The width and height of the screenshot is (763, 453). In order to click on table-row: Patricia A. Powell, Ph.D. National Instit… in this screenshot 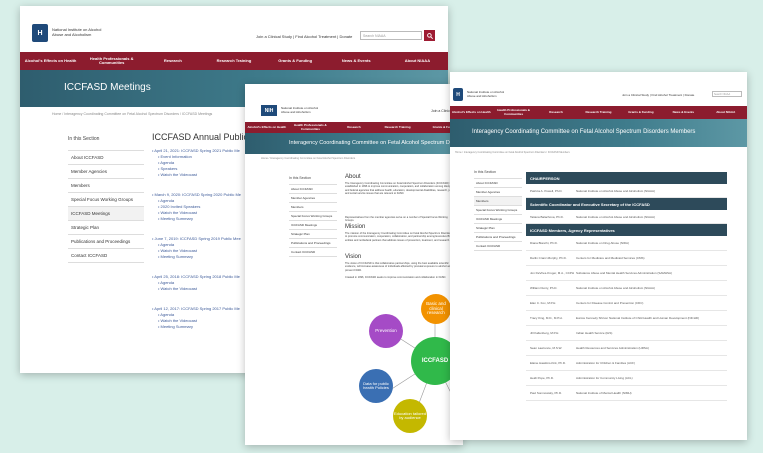, I will do `click(626, 191)`.